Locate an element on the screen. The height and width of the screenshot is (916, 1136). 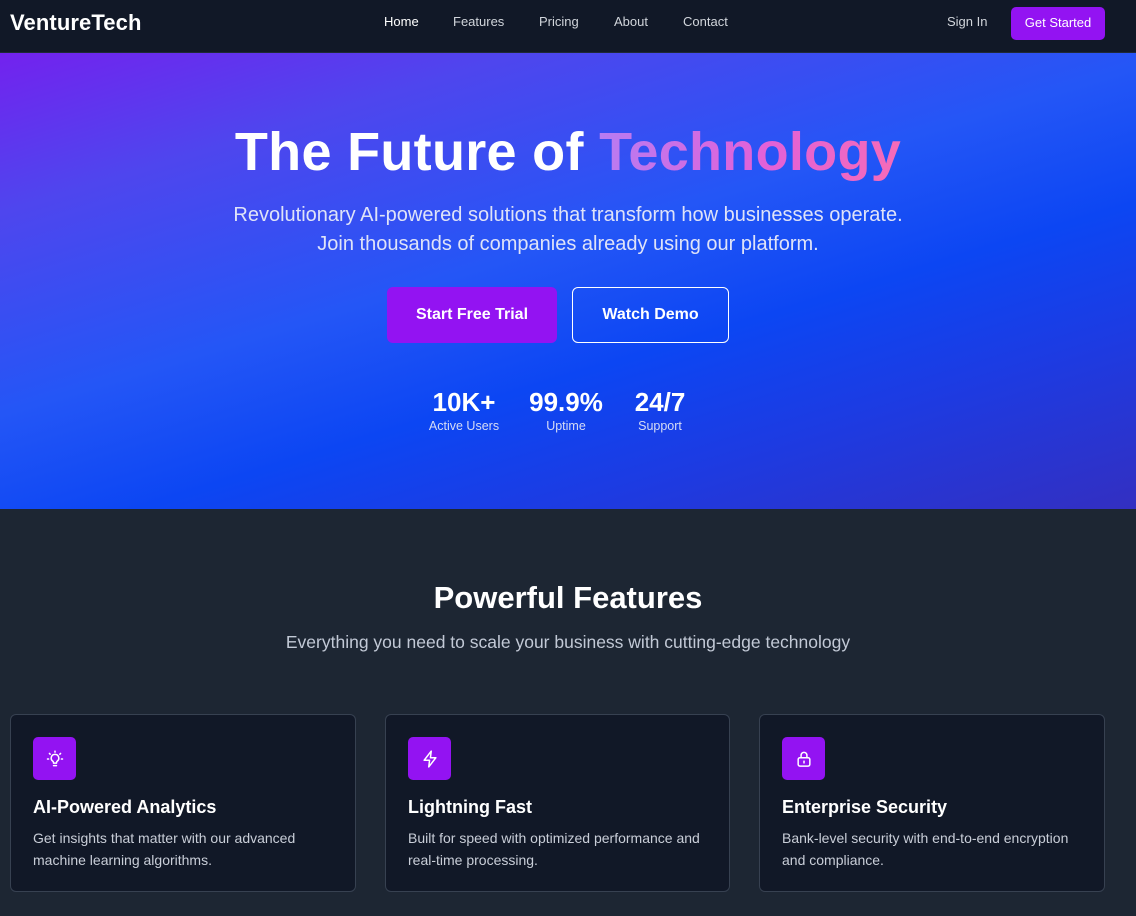
lock-icon is located at coordinates (803, 758).